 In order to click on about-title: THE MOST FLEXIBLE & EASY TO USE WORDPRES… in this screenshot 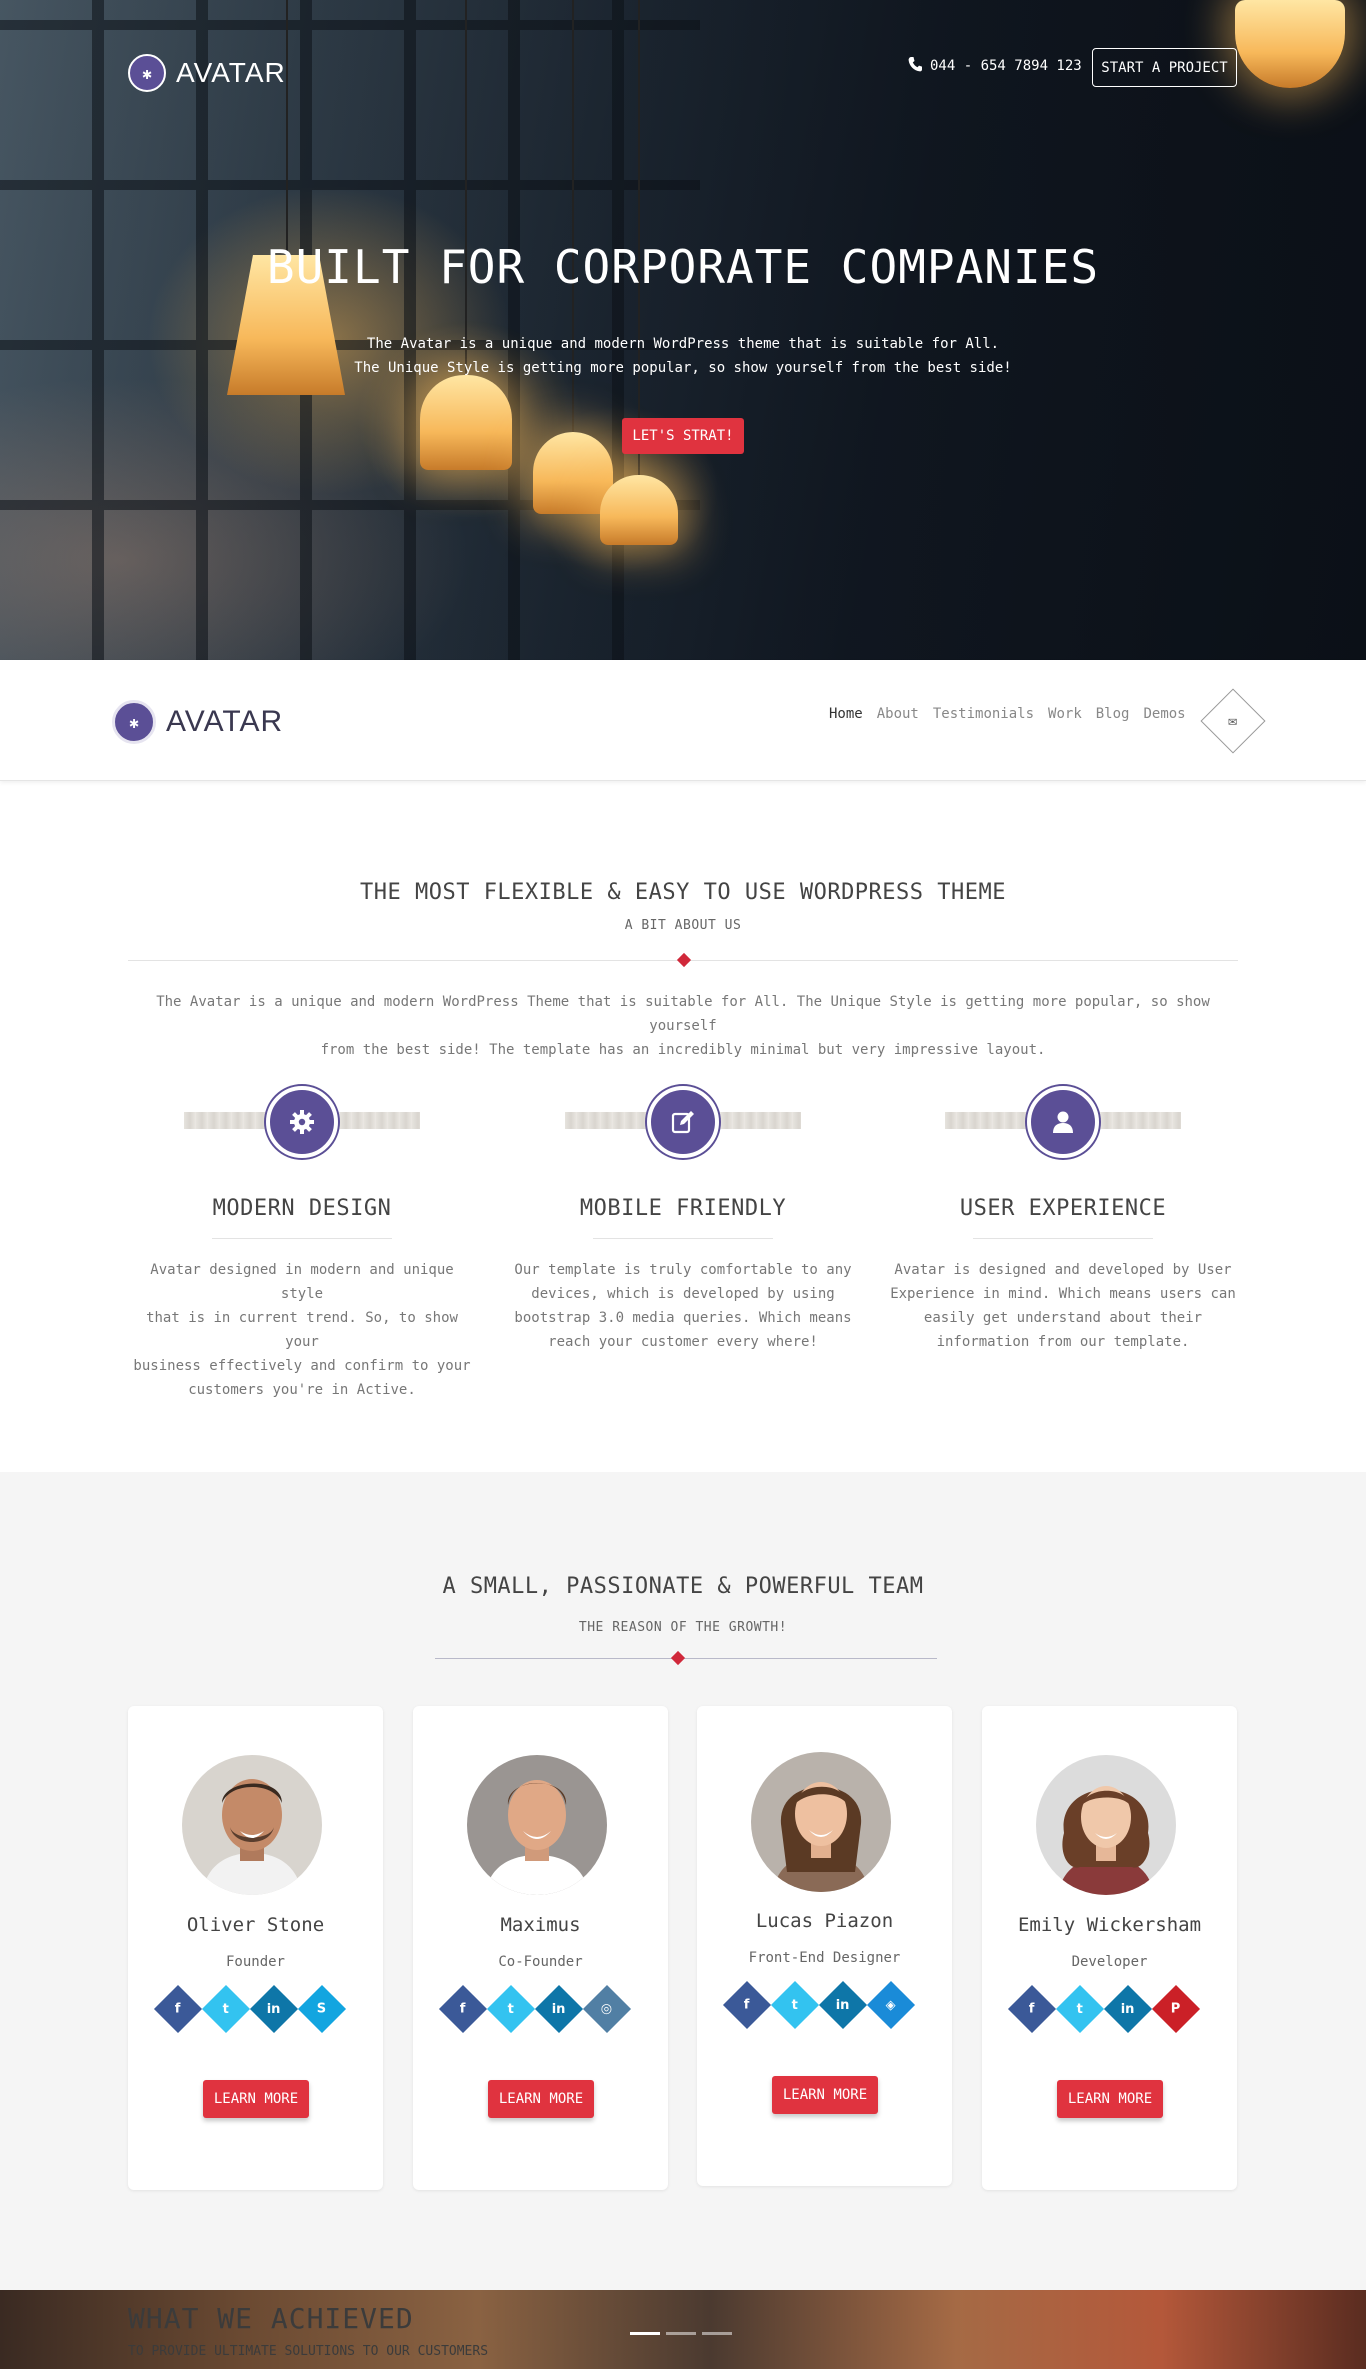, I will do `click(683, 892)`.